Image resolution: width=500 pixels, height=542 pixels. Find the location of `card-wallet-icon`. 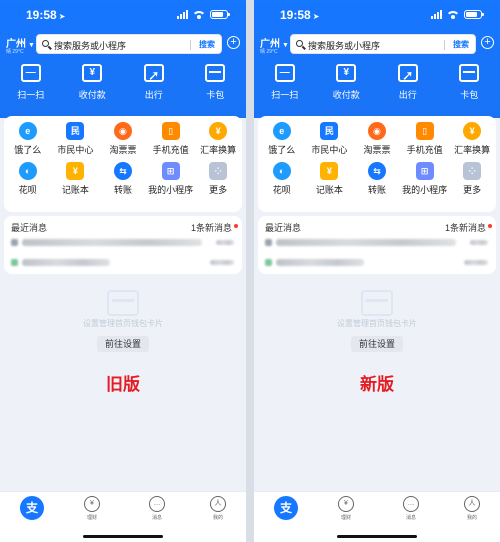

card-wallet-icon is located at coordinates (215, 73).